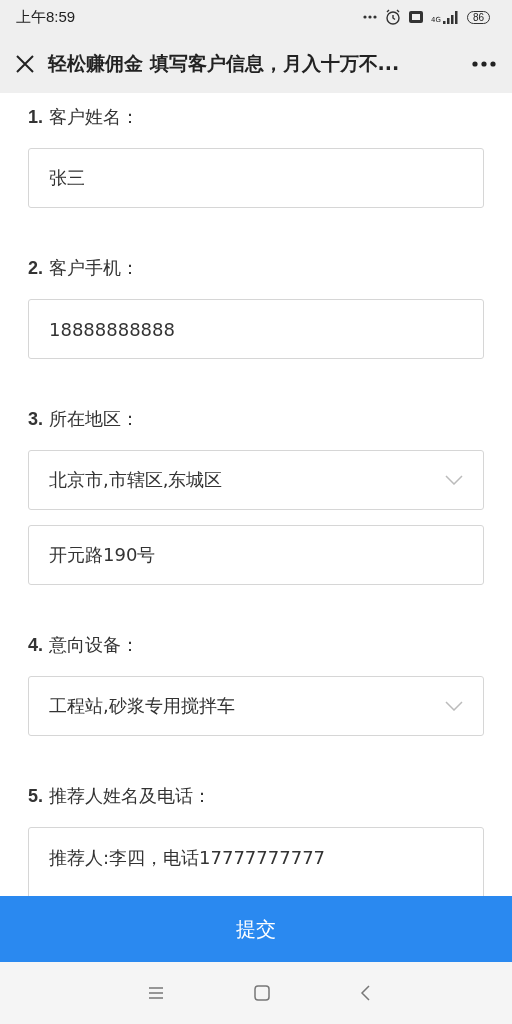 This screenshot has width=512, height=1024. What do you see at coordinates (370, 17) in the screenshot?
I see `more-dots-icon` at bounding box center [370, 17].